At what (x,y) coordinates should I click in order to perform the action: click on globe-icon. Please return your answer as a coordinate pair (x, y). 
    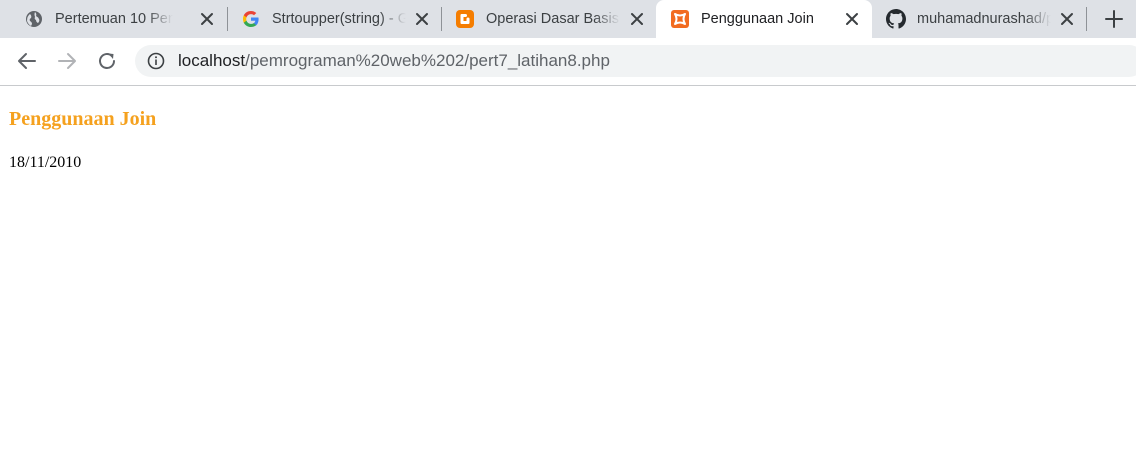
    Looking at the image, I should click on (34, 19).